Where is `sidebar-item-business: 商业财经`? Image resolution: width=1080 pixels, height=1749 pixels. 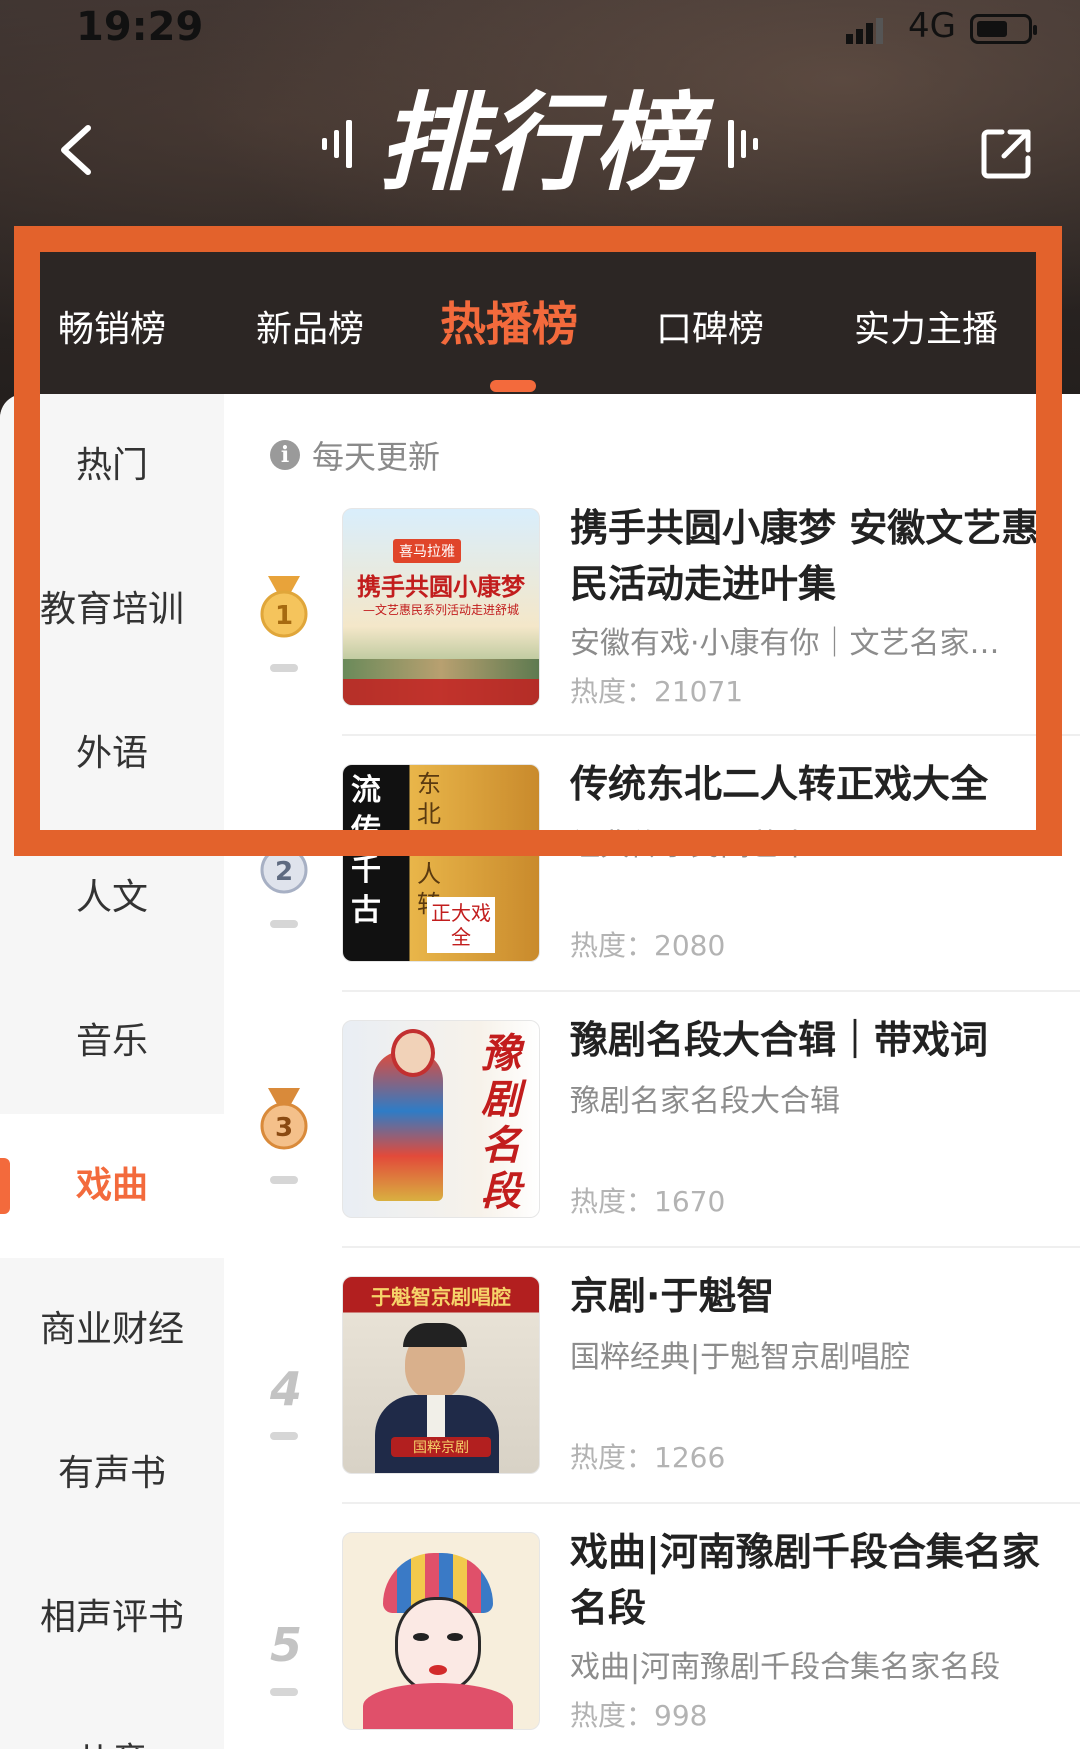
sidebar-item-business: 商业财经 is located at coordinates (112, 1330).